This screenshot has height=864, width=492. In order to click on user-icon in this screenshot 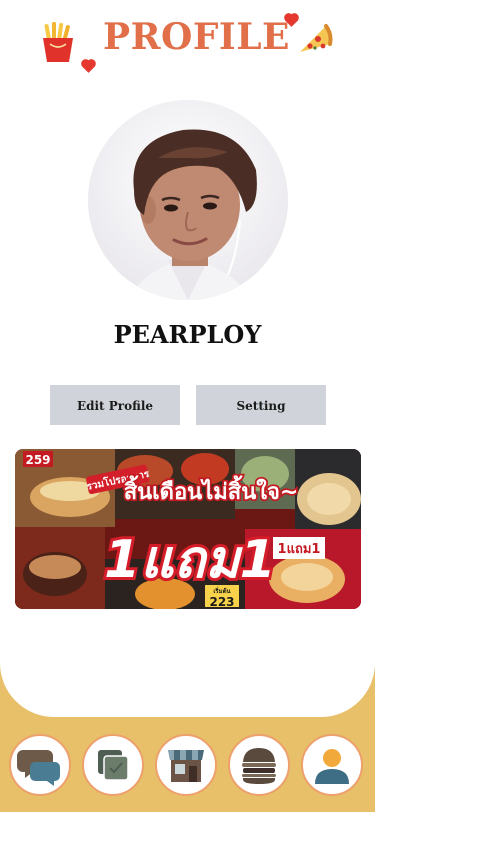, I will do `click(332, 766)`.